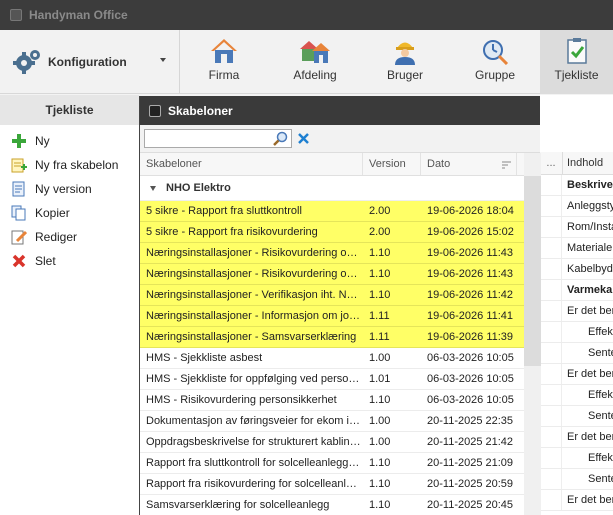 The width and height of the screenshot is (613, 515). I want to click on ribbon-label-firma: Firma, so click(224, 75).